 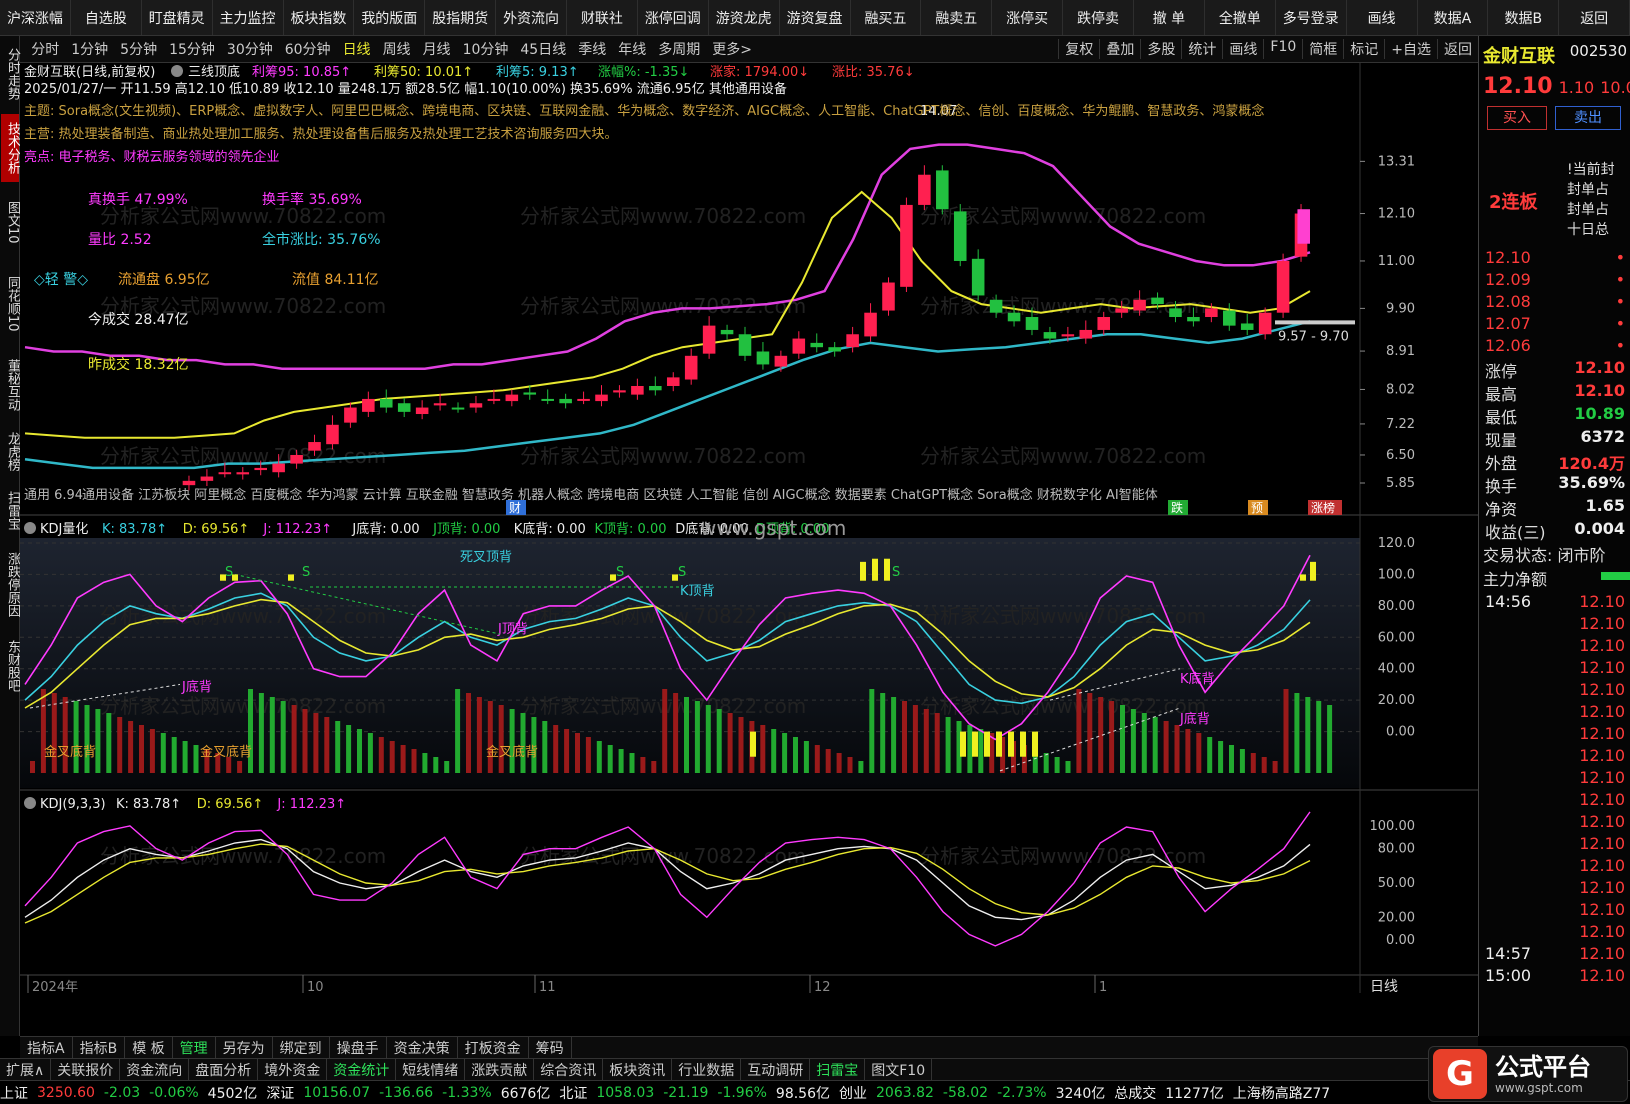 I want to click on top-menu-item: 跌停卖, so click(x=1098, y=17).